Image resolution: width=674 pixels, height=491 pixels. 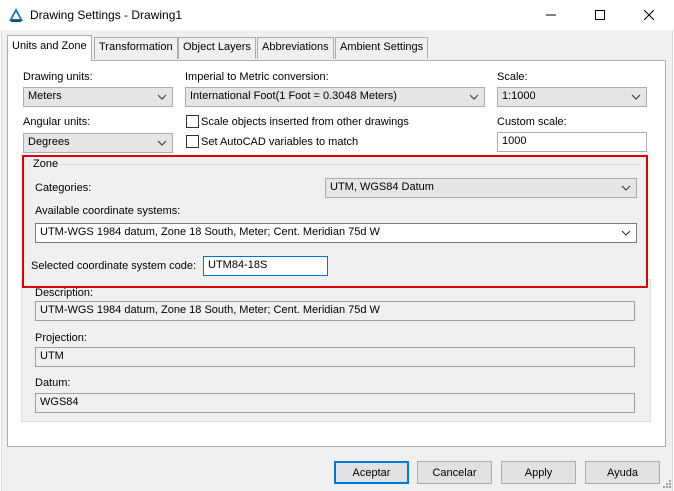 What do you see at coordinates (667, 484) in the screenshot?
I see `resize-grip-icon` at bounding box center [667, 484].